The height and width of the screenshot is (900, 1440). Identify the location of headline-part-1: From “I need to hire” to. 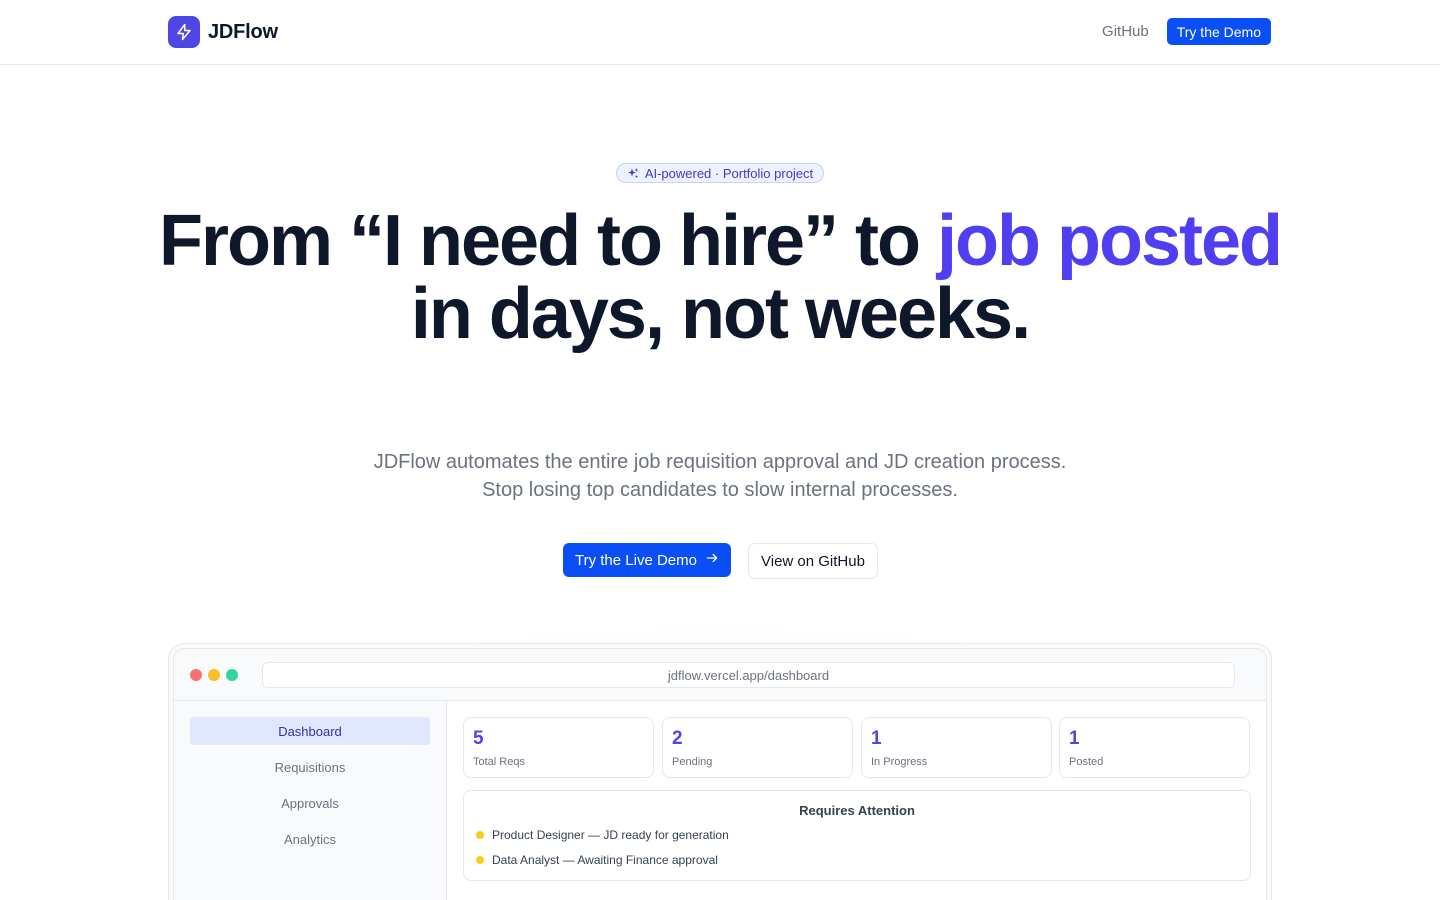
(548, 241).